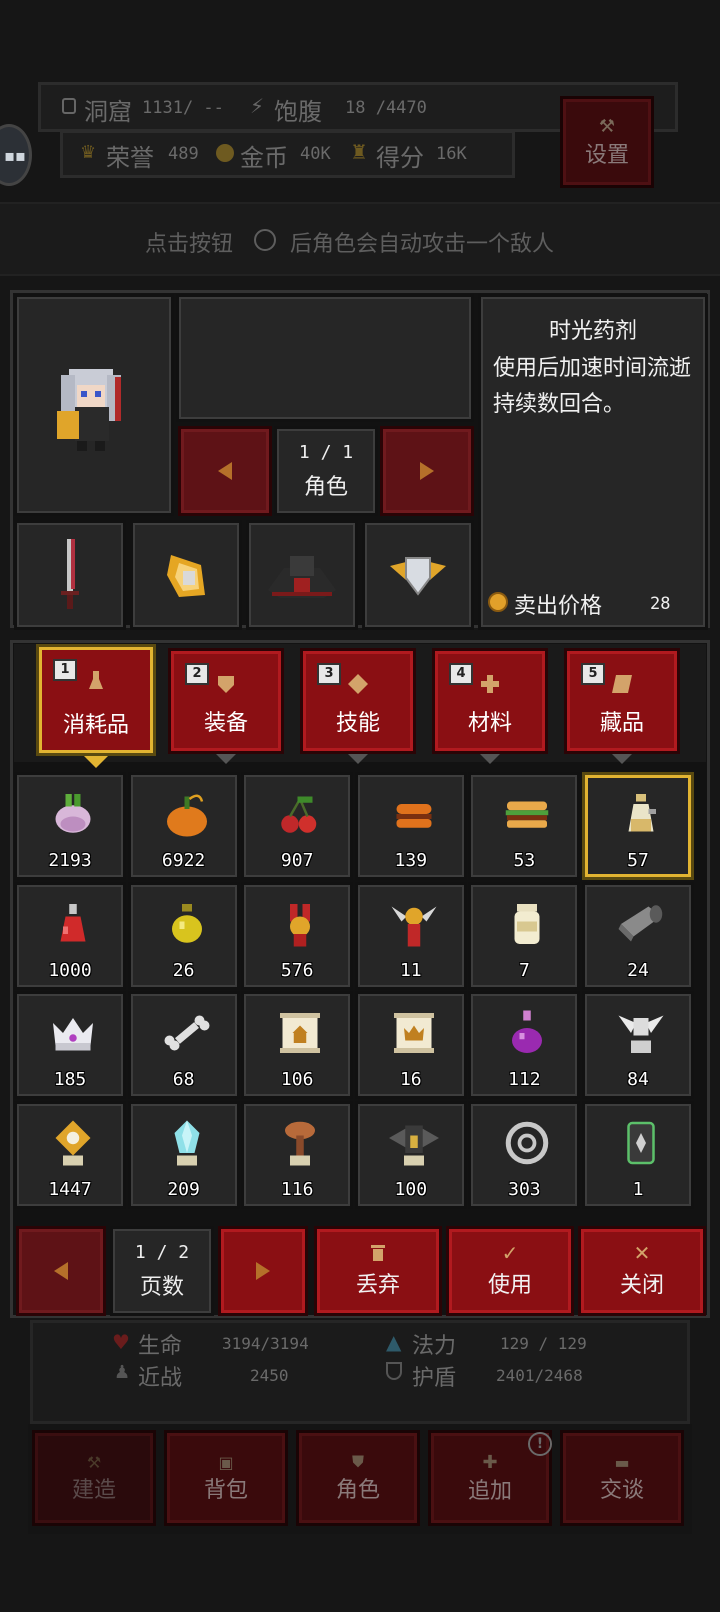 This screenshot has width=720, height=1612. I want to click on item-count: 53, so click(524, 860).